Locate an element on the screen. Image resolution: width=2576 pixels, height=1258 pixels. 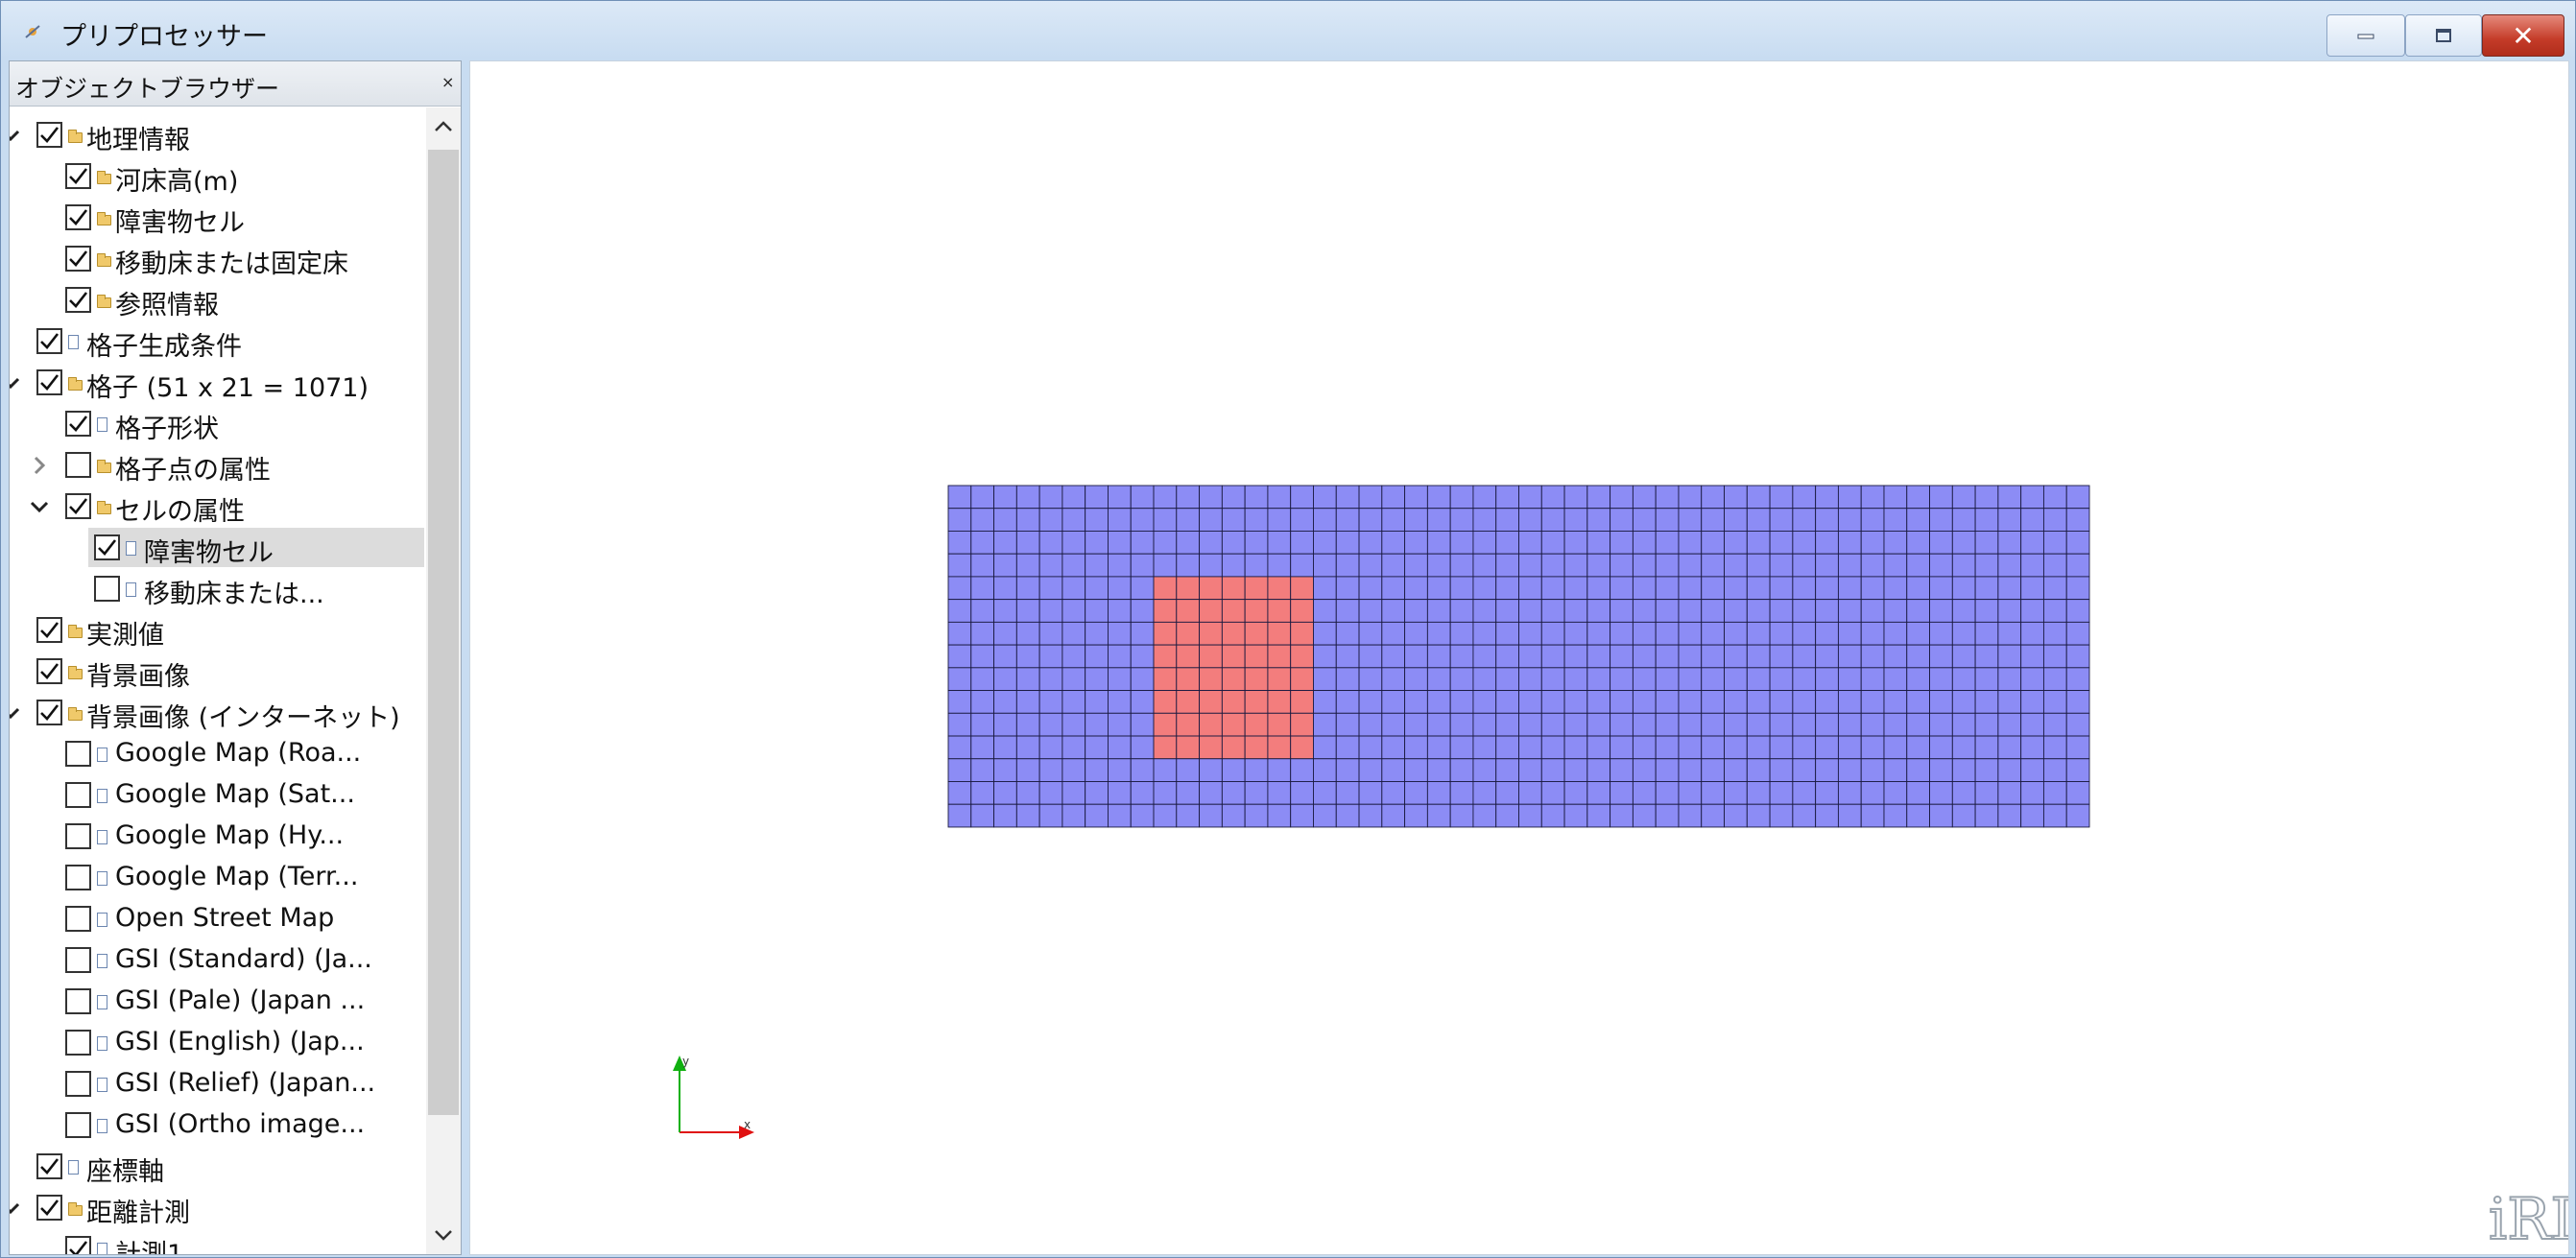
minimize-button is located at coordinates (2365, 35).